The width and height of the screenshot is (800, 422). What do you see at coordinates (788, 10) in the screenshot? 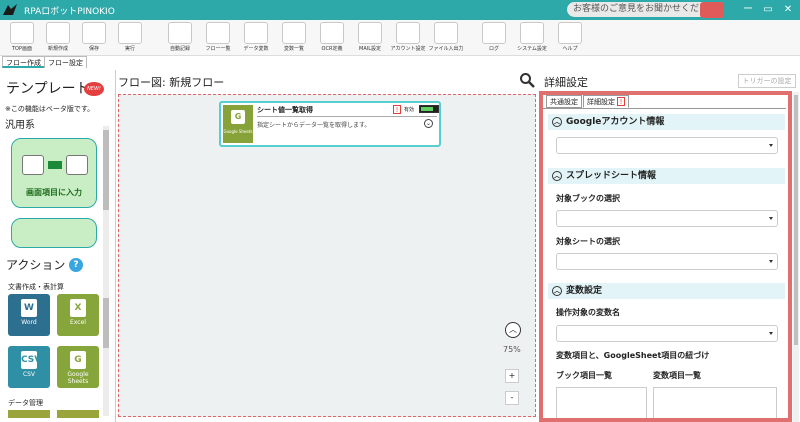
I see `close-button: ✕` at bounding box center [788, 10].